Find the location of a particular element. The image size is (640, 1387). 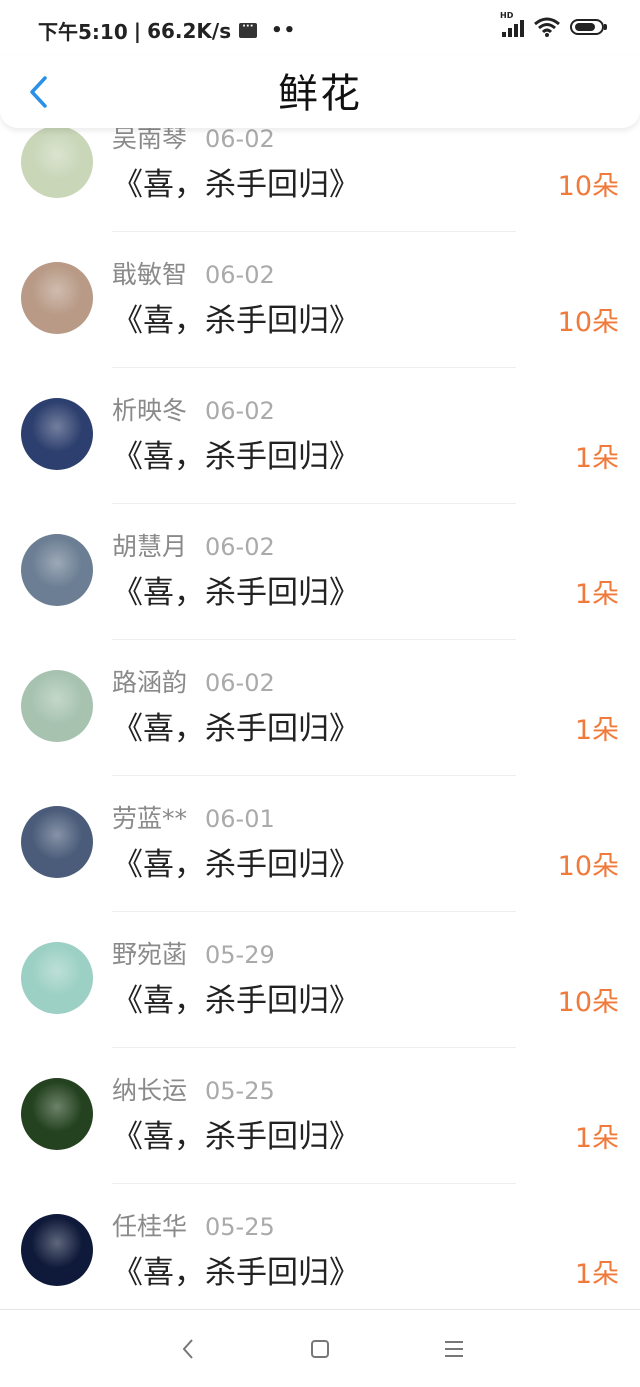

nav-home-icon is located at coordinates (320, 1349).